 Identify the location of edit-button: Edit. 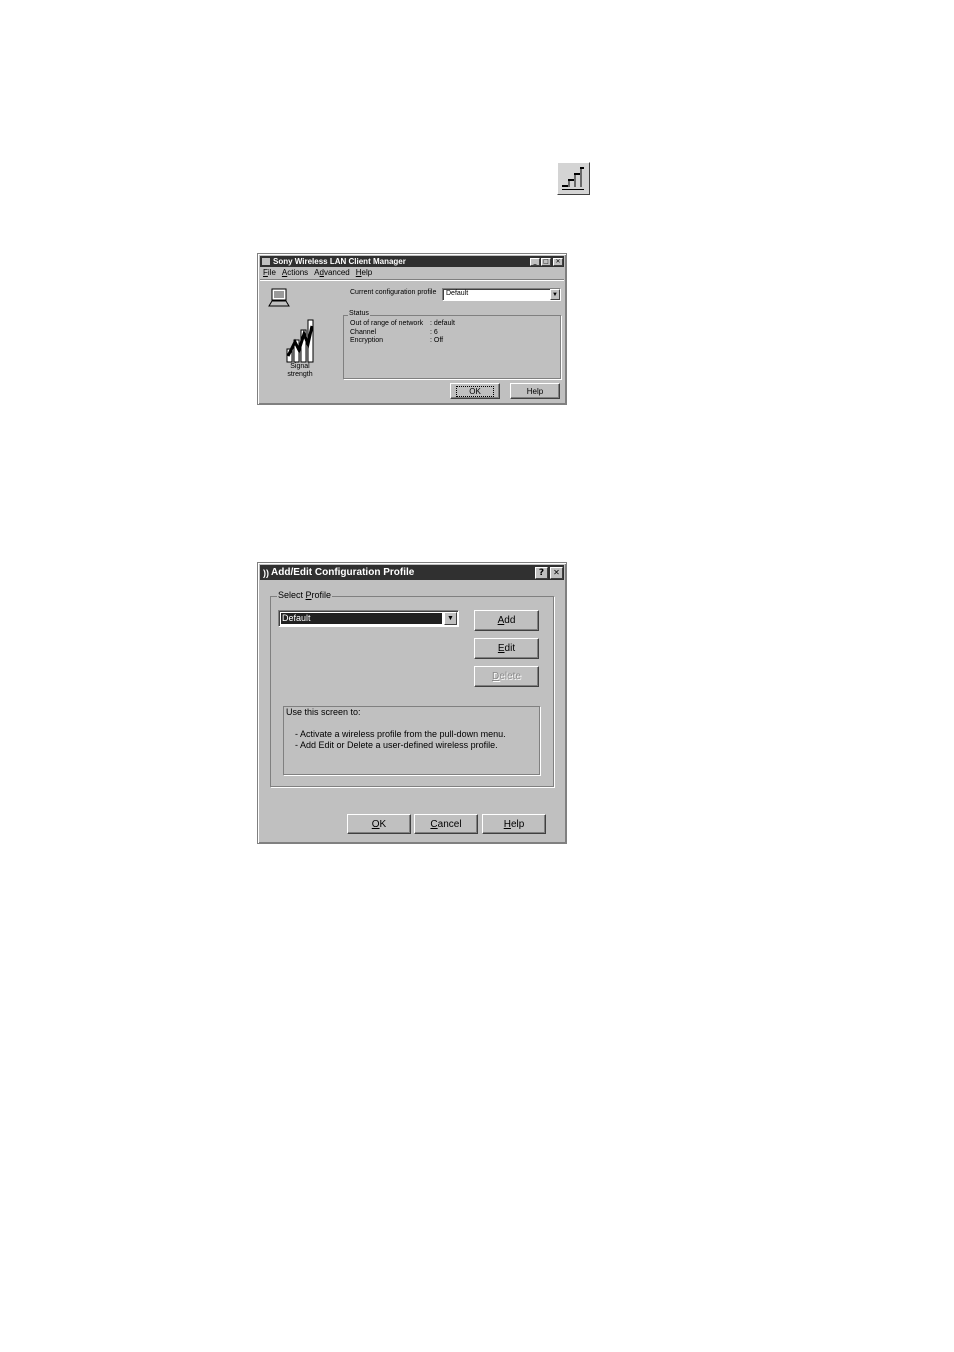
(506, 648).